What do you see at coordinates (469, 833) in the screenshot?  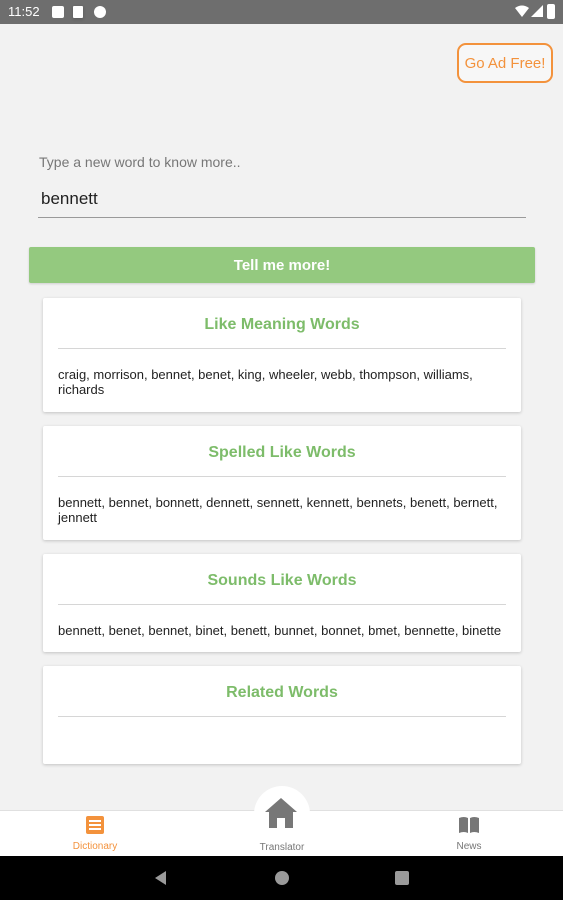 I see `nav-news: News` at bounding box center [469, 833].